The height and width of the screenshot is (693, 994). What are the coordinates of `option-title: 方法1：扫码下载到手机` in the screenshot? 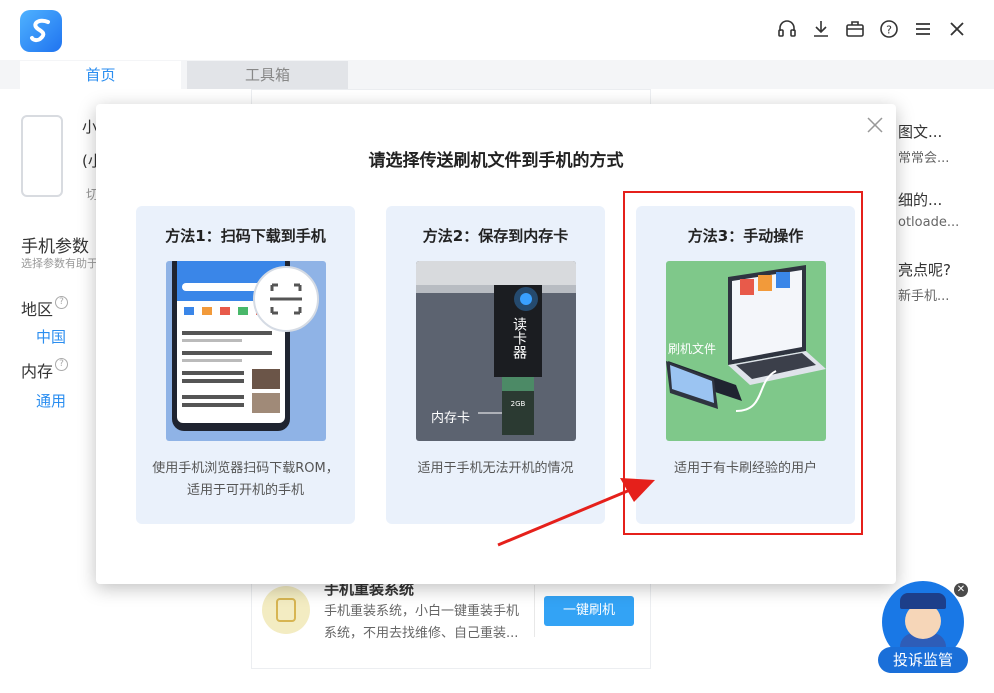 It's located at (245, 236).